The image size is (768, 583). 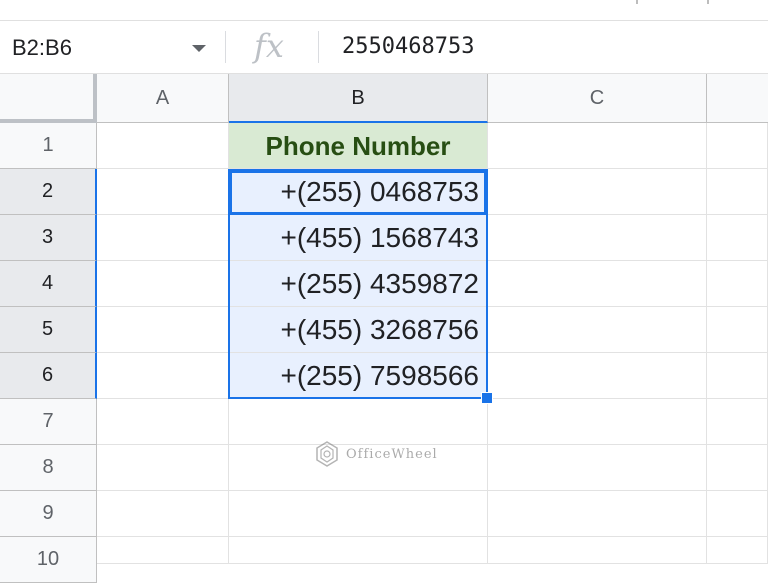 I want to click on cell-d3, so click(x=737, y=238).